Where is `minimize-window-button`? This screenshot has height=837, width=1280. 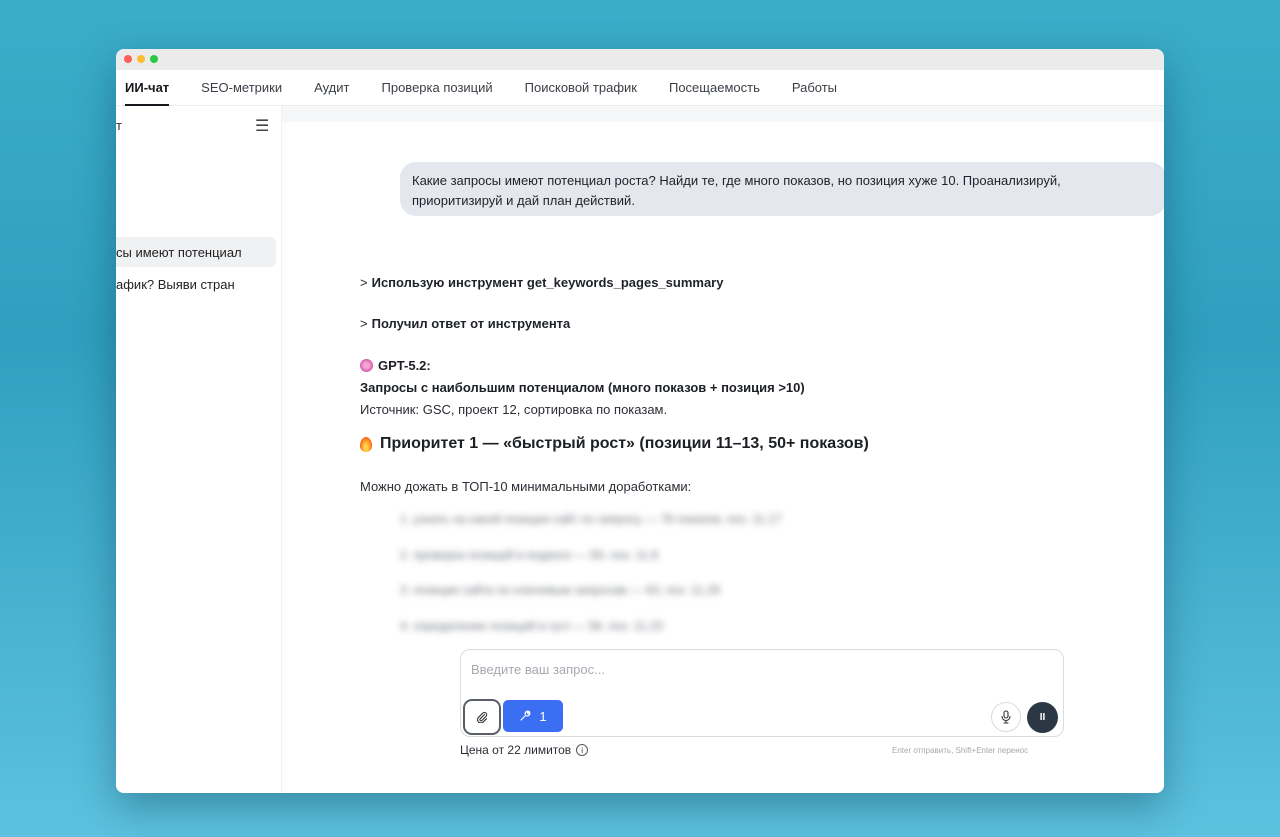 minimize-window-button is located at coordinates (141, 59).